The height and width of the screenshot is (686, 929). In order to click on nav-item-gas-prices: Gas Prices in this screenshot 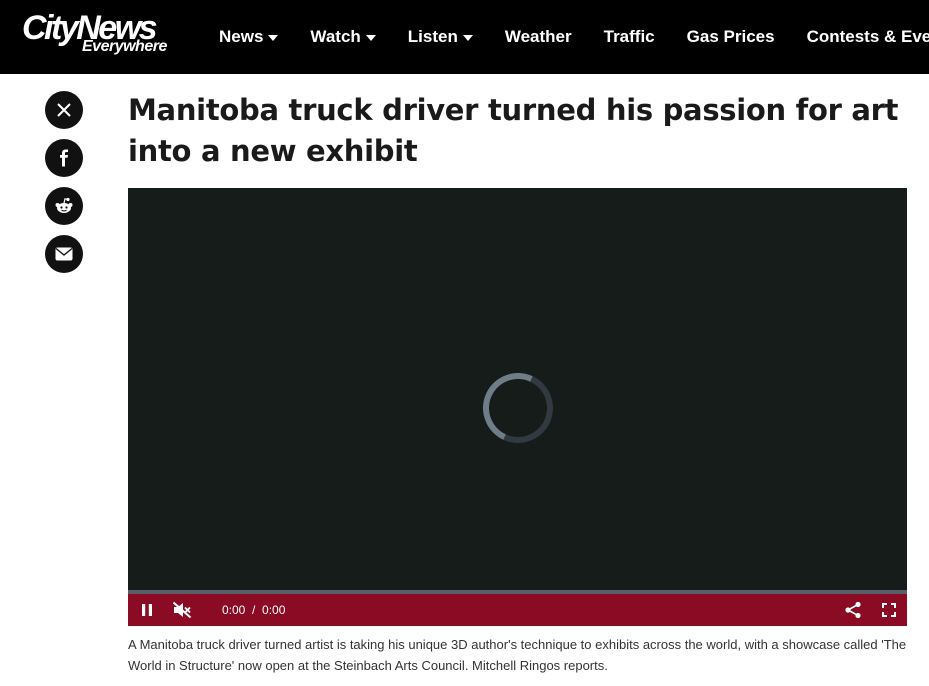, I will do `click(731, 37)`.